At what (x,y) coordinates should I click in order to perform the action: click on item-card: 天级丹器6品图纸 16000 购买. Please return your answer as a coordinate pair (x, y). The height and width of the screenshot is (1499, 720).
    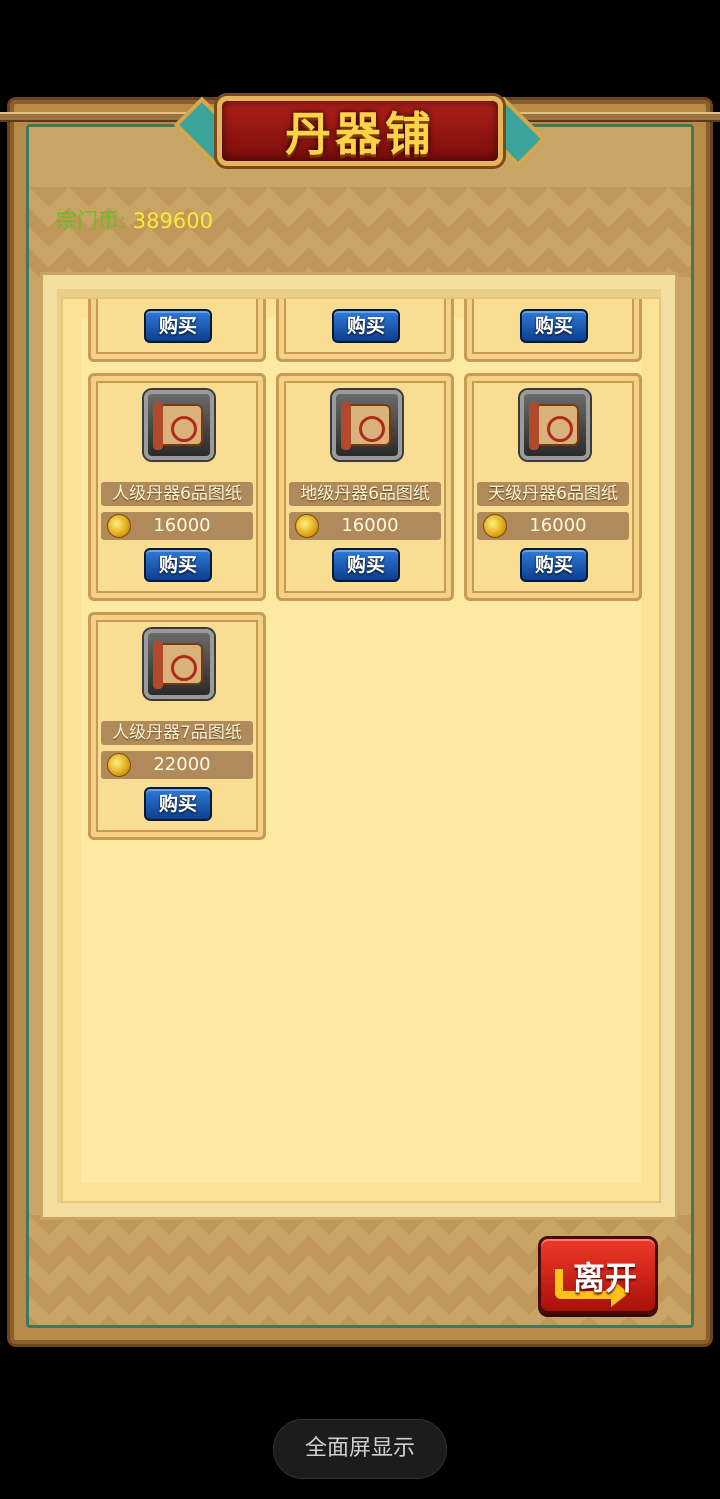
    Looking at the image, I should click on (553, 487).